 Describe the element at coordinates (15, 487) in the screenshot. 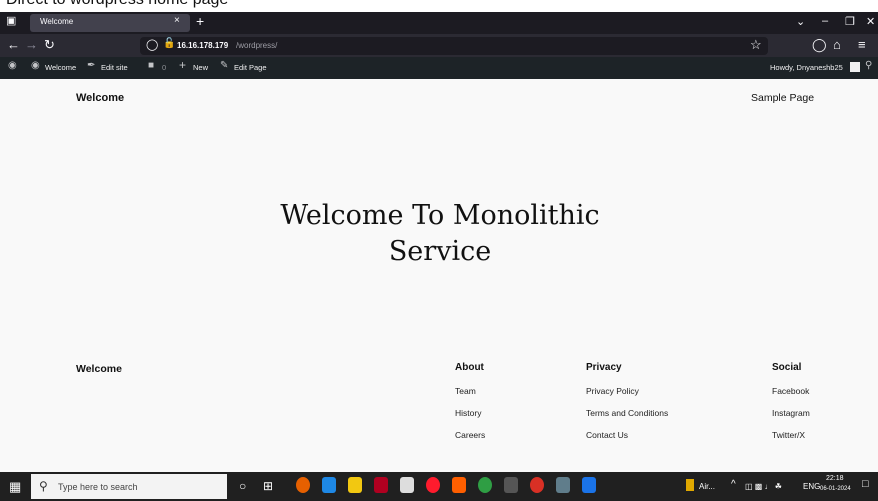

I see `windows-start-icon: ▦` at that location.